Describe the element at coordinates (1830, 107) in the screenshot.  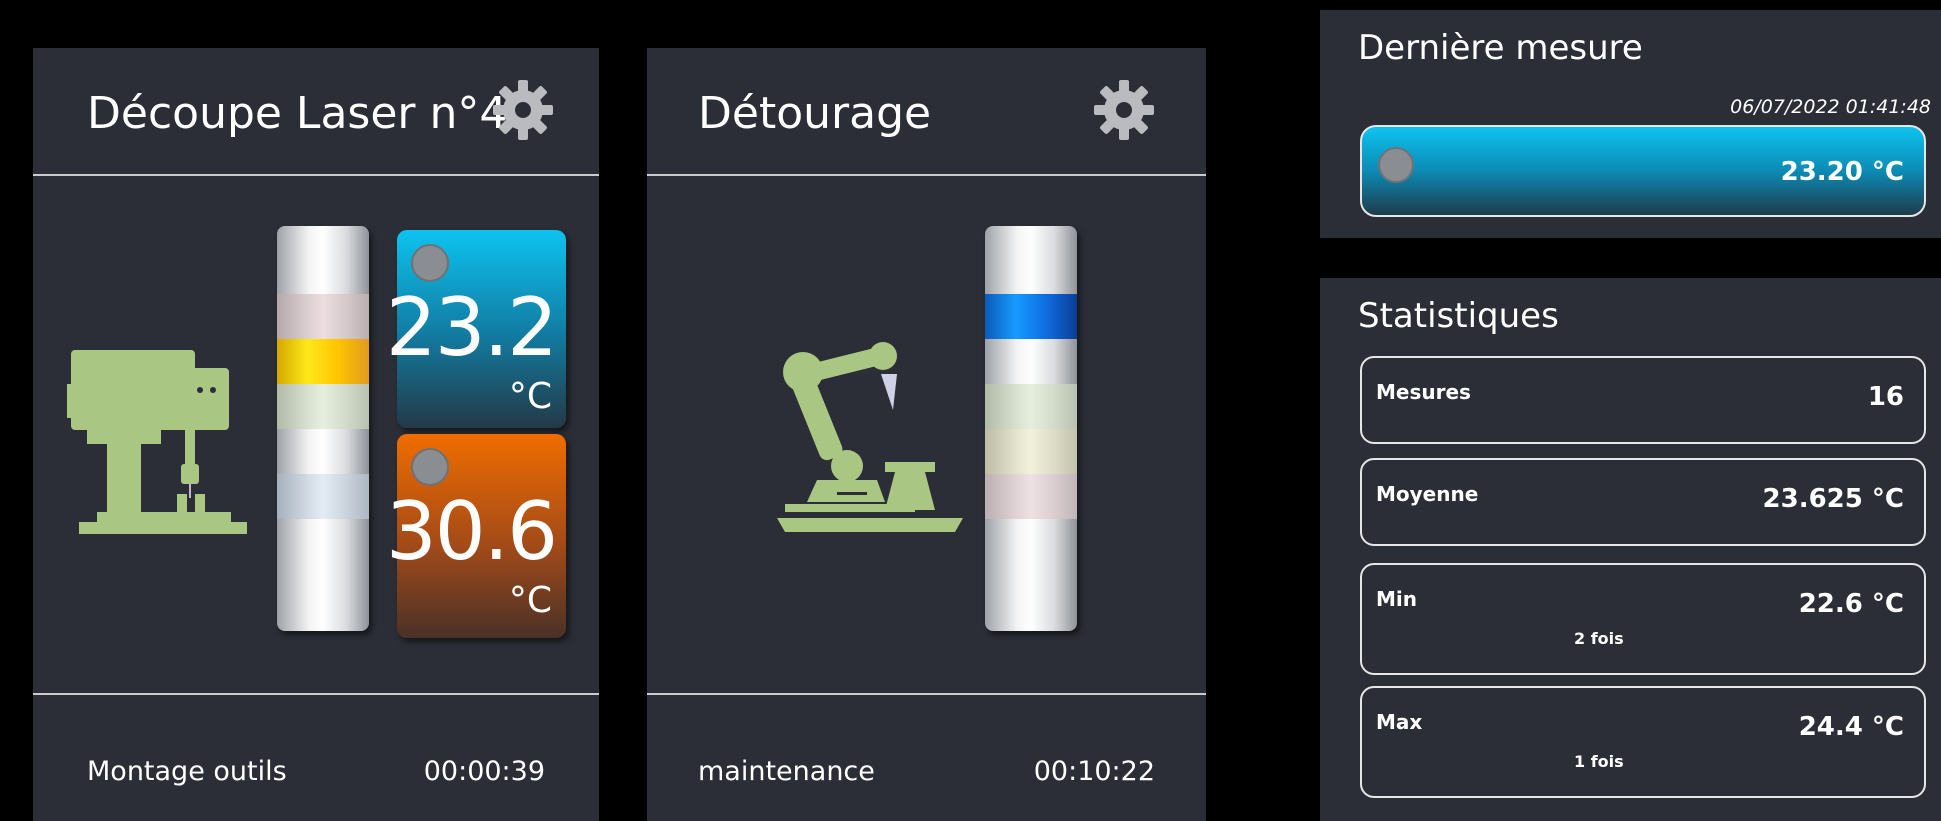
I see `measure-timestamp: 06/07/2022 01:41:48` at that location.